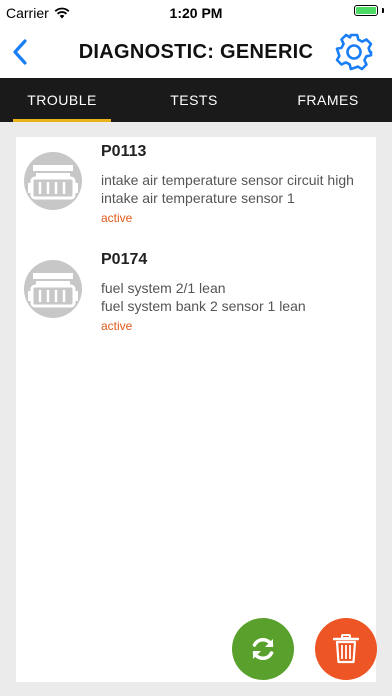  Describe the element at coordinates (124, 259) in the screenshot. I see `trouble-code: P0174` at that location.